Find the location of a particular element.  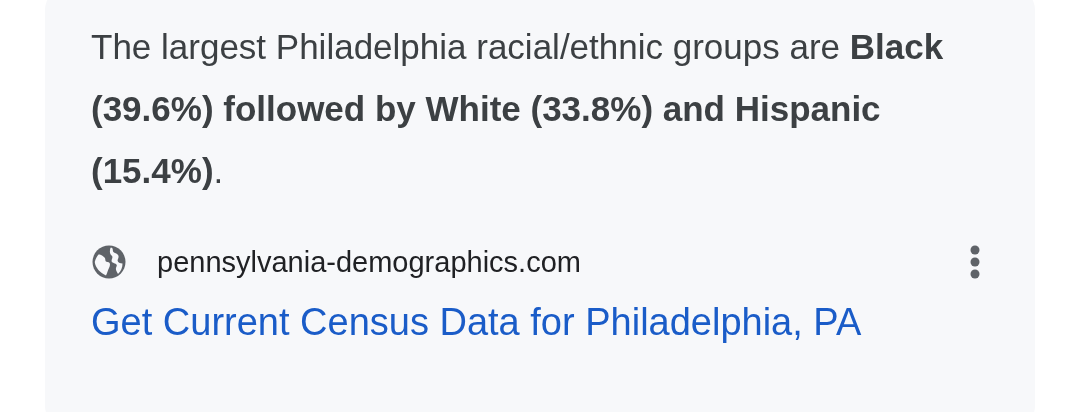

globe-icon is located at coordinates (109, 262).